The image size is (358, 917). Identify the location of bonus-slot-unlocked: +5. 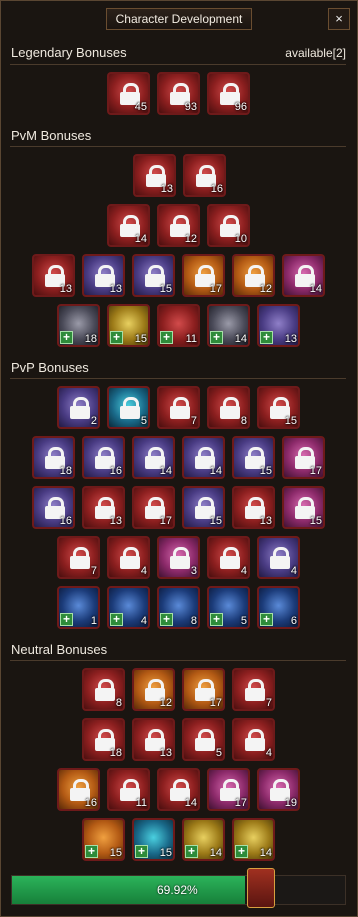
(228, 607).